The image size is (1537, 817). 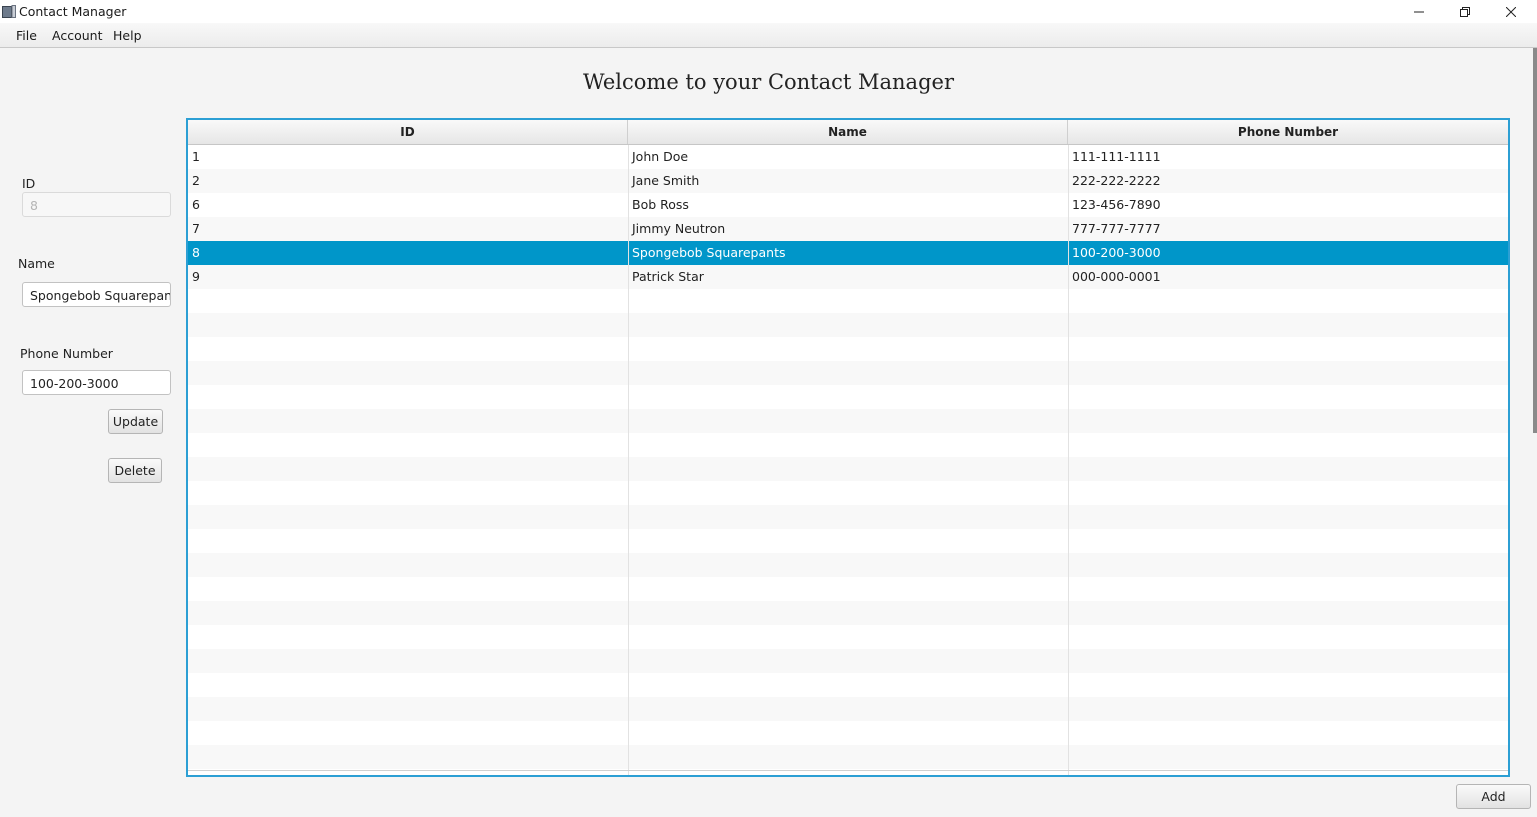 I want to click on column-header-phone: Phone Number, so click(x=1288, y=132).